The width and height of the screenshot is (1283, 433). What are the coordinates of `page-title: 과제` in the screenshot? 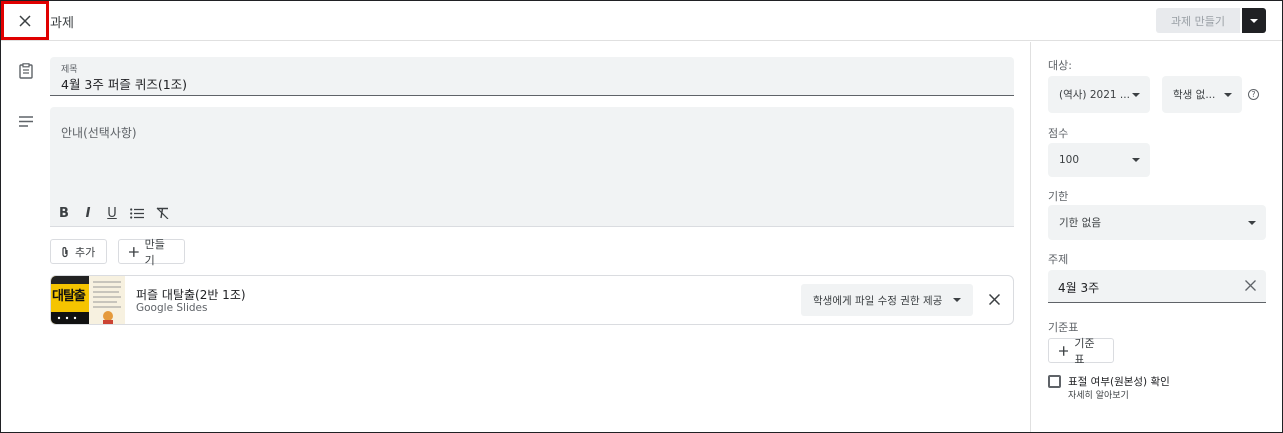 It's located at (62, 23).